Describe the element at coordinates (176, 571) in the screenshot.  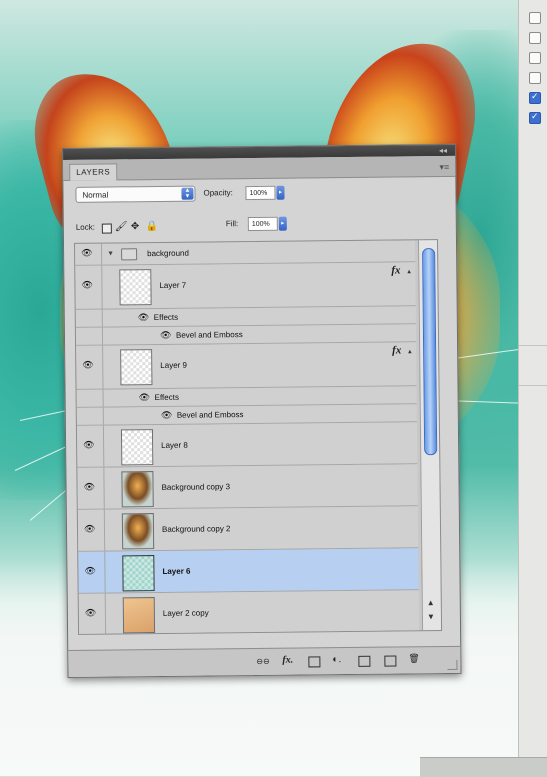
I see `layer-name: Layer 6` at that location.